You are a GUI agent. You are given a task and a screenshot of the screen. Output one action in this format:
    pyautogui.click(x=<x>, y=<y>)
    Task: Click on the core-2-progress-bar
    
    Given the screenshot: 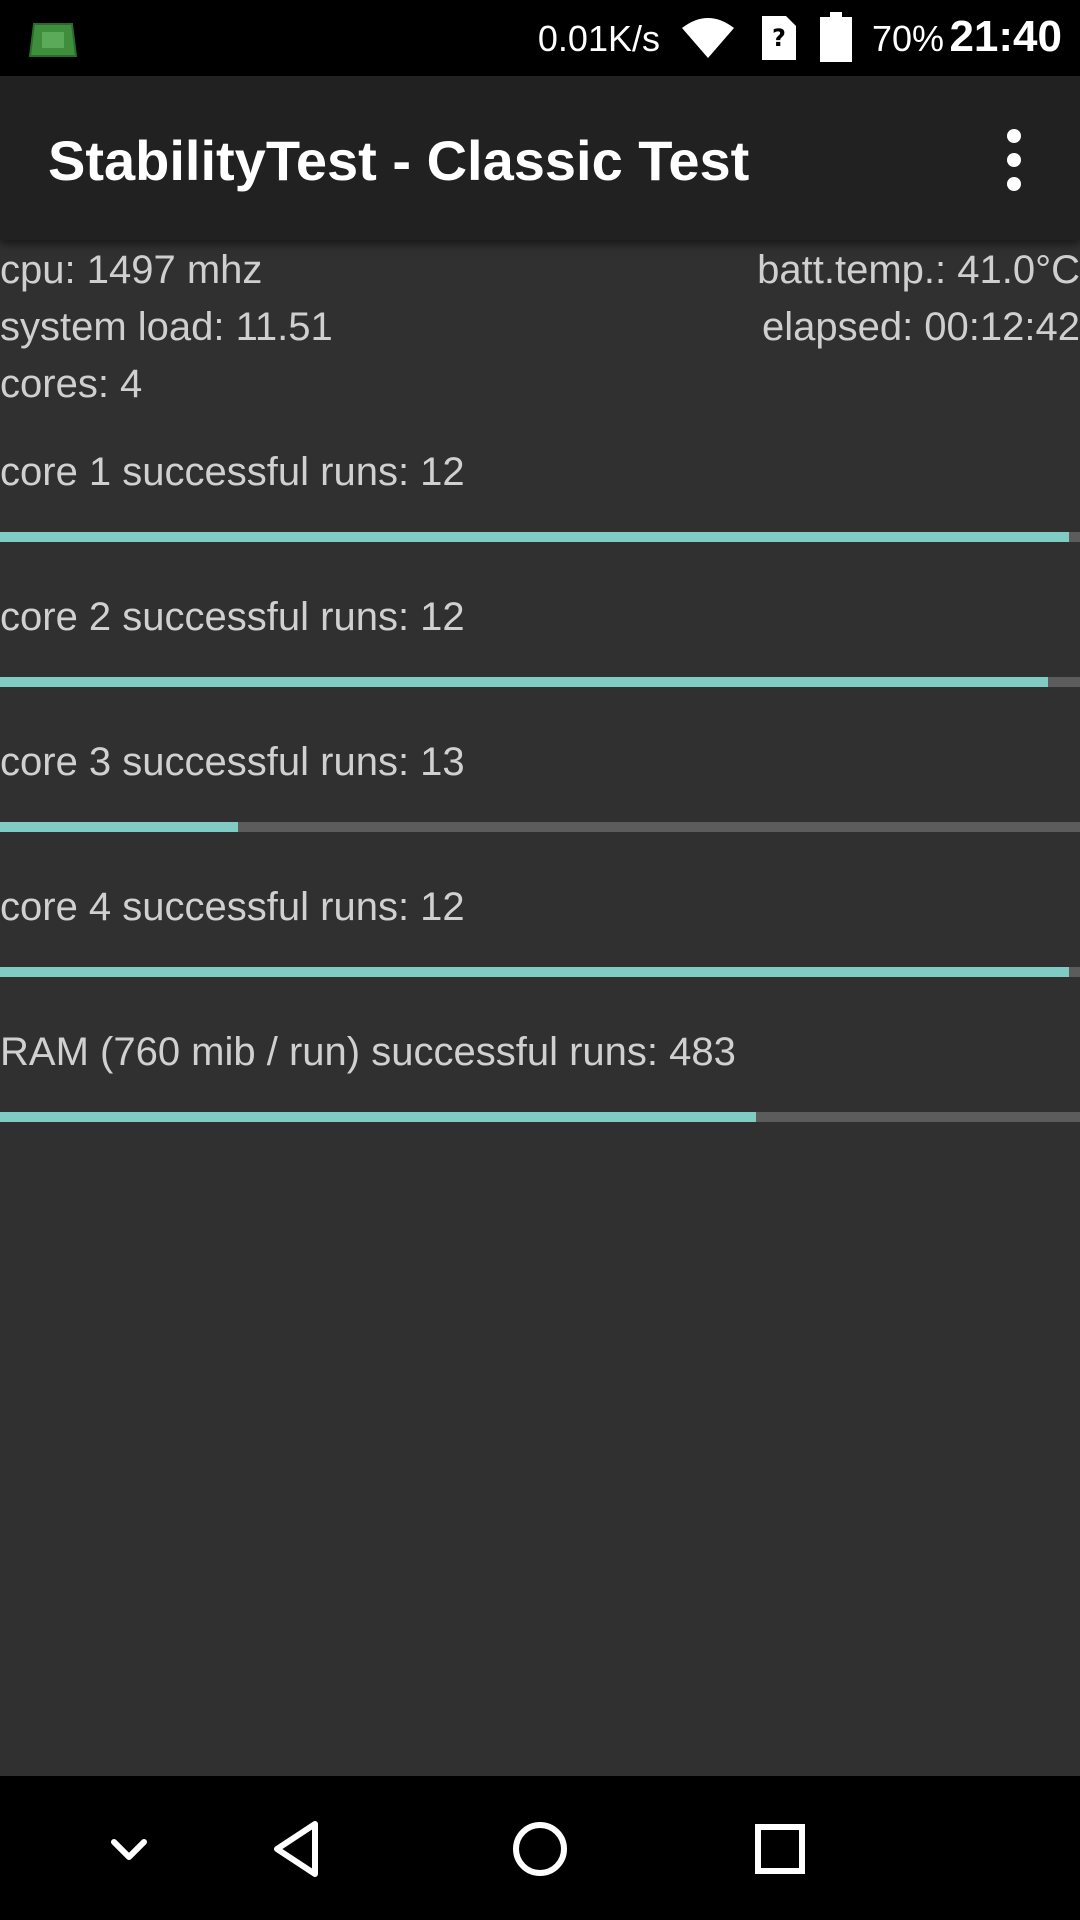 What is the action you would take?
    pyautogui.click(x=540, y=682)
    